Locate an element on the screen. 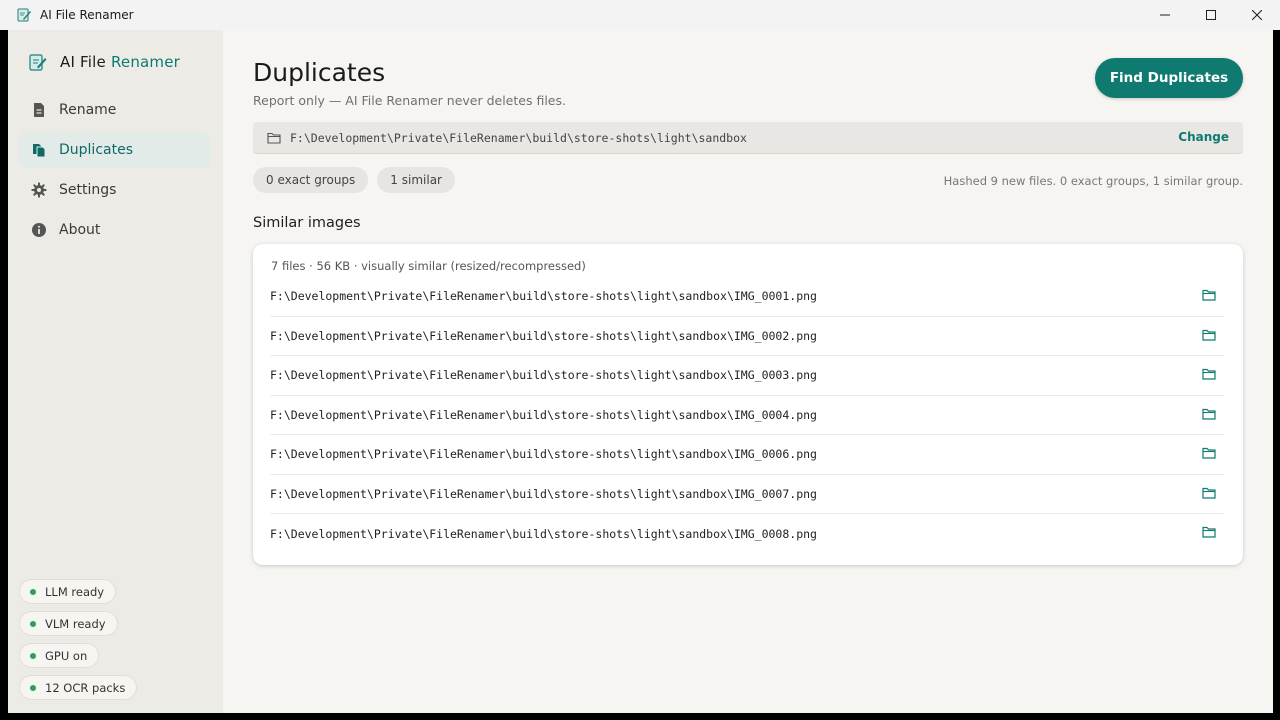 Image resolution: width=1280 pixels, height=720 pixels. sidebar-item-settings: Settings is located at coordinates (115, 190).